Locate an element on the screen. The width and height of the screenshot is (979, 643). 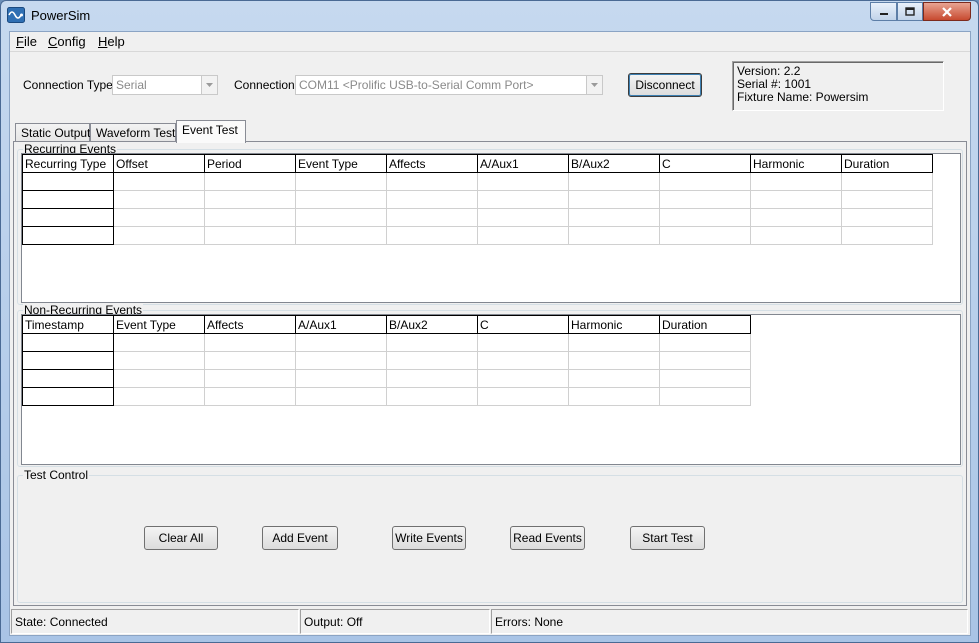
connection-type-dropdown-arrow is located at coordinates (209, 85).